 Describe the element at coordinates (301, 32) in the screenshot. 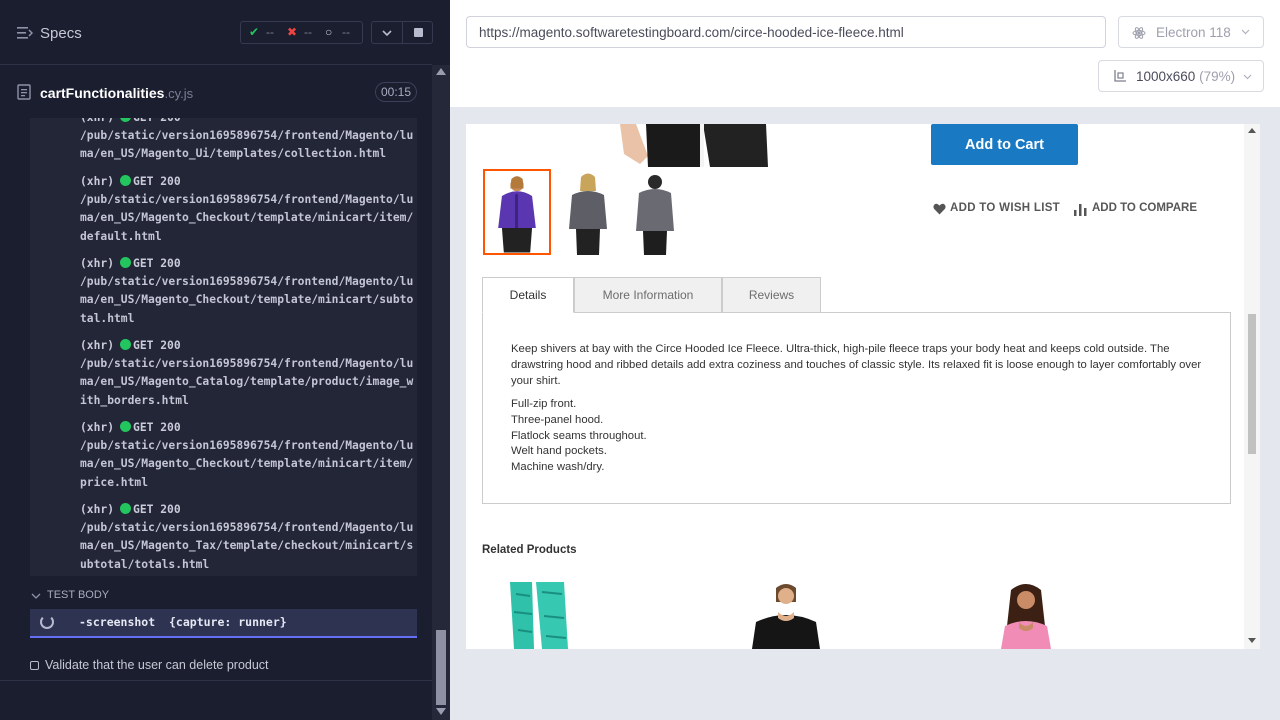

I see `test-stats: ✔ -- ✖ -- ○ --` at that location.